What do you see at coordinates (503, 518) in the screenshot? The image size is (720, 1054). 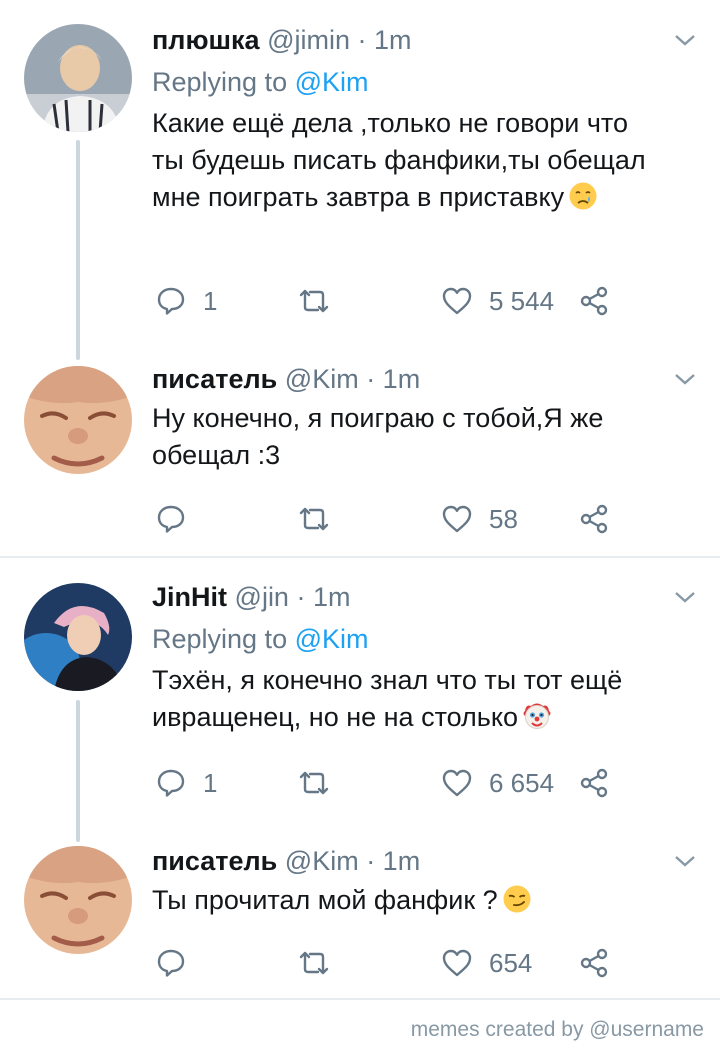 I see `like-count: 58` at bounding box center [503, 518].